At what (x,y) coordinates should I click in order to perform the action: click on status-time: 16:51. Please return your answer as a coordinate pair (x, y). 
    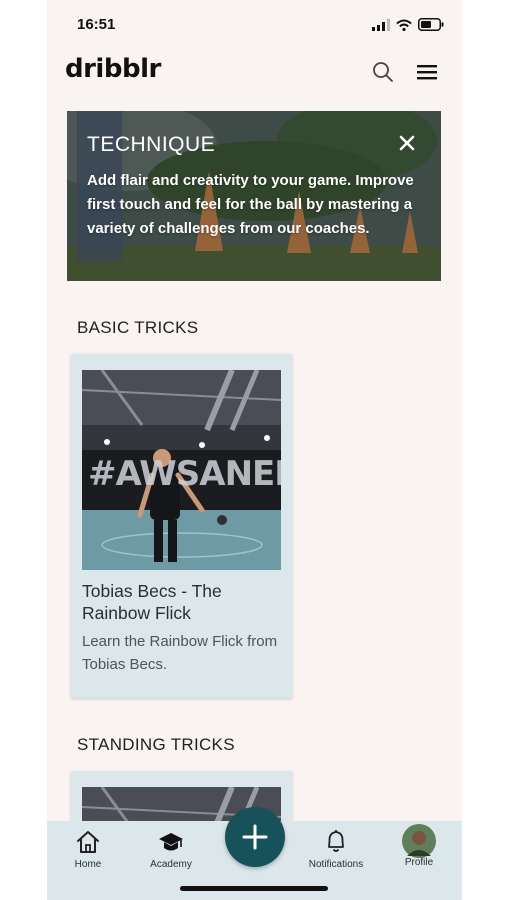
    Looking at the image, I should click on (96, 24).